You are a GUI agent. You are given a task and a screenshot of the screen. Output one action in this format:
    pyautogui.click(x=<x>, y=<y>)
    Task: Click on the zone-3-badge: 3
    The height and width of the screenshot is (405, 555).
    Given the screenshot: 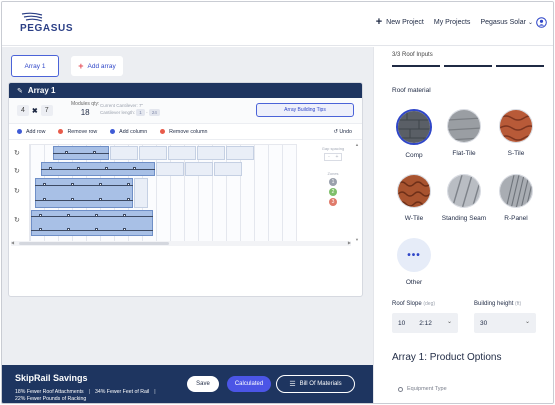 What is the action you would take?
    pyautogui.click(x=333, y=202)
    